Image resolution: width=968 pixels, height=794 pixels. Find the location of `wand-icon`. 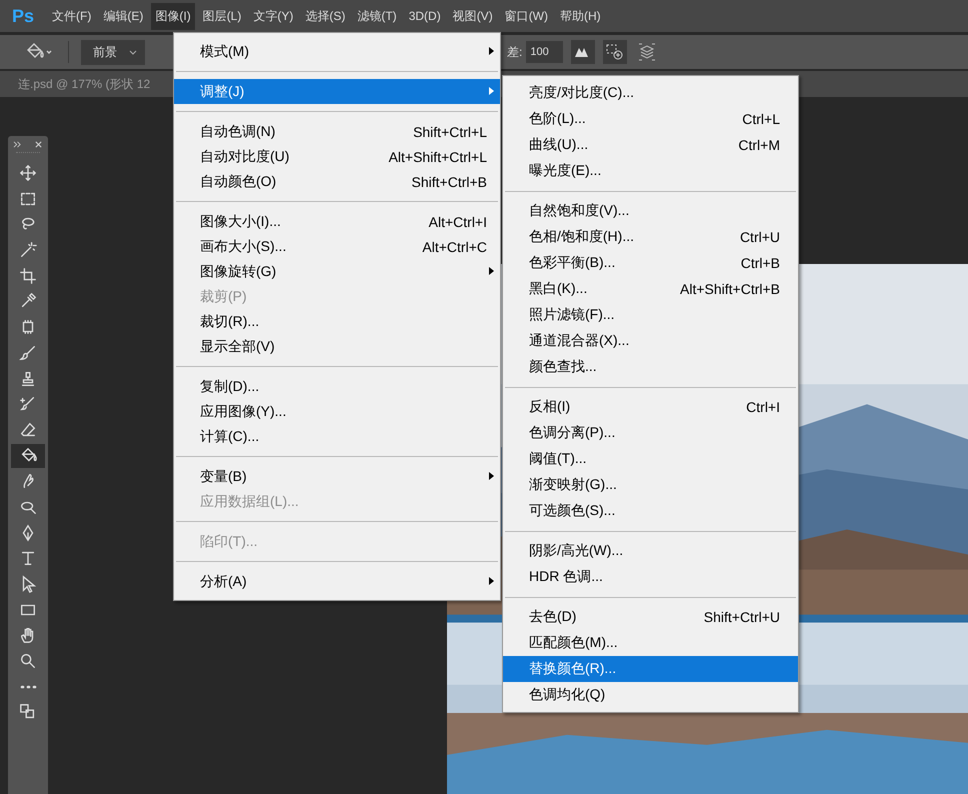

wand-icon is located at coordinates (28, 250).